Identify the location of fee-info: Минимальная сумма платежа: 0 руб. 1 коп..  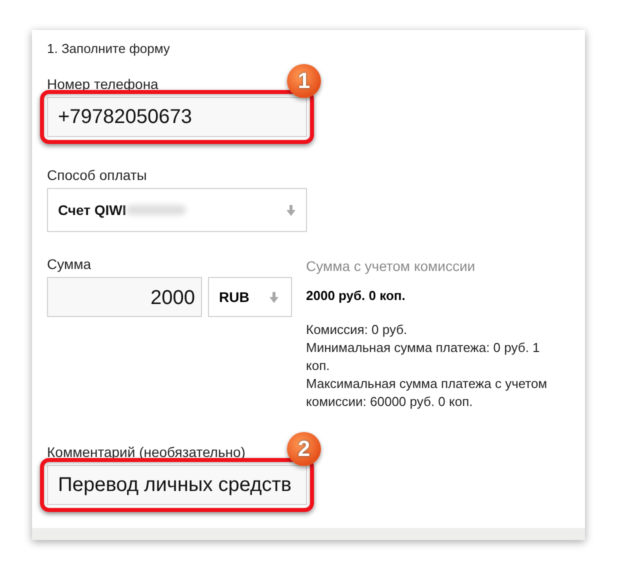
(423, 357).